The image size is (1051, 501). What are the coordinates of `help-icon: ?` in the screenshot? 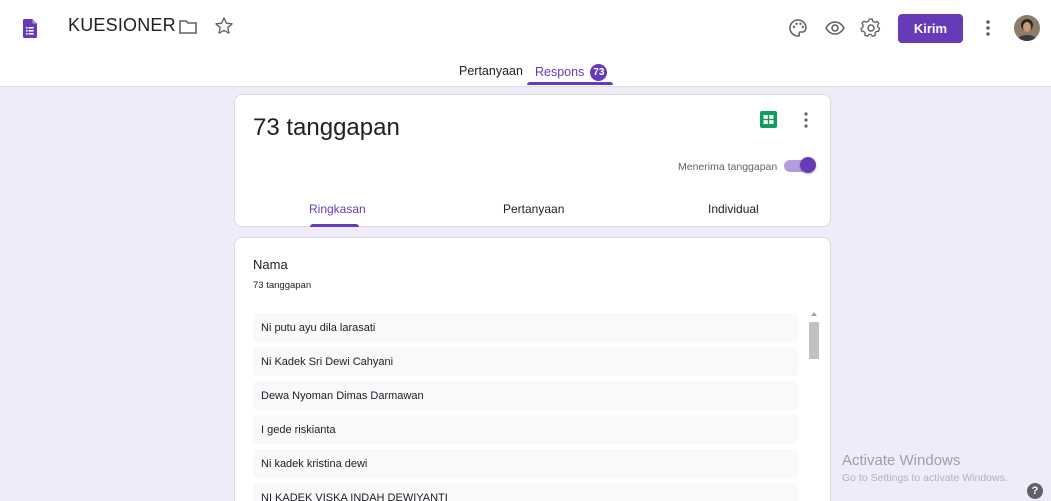 It's located at (1035, 491).